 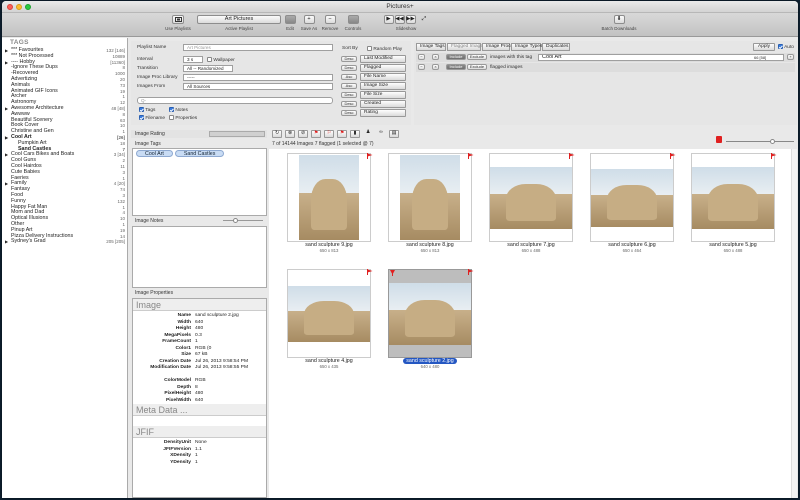 I want to click on sort-field-button: File Size, so click(x=383, y=95).